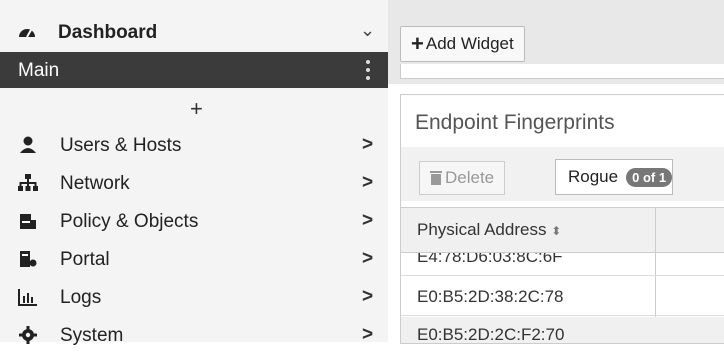  Describe the element at coordinates (556, 42) in the screenshot. I see `dashboard-toolbar: + Add Widget` at that location.